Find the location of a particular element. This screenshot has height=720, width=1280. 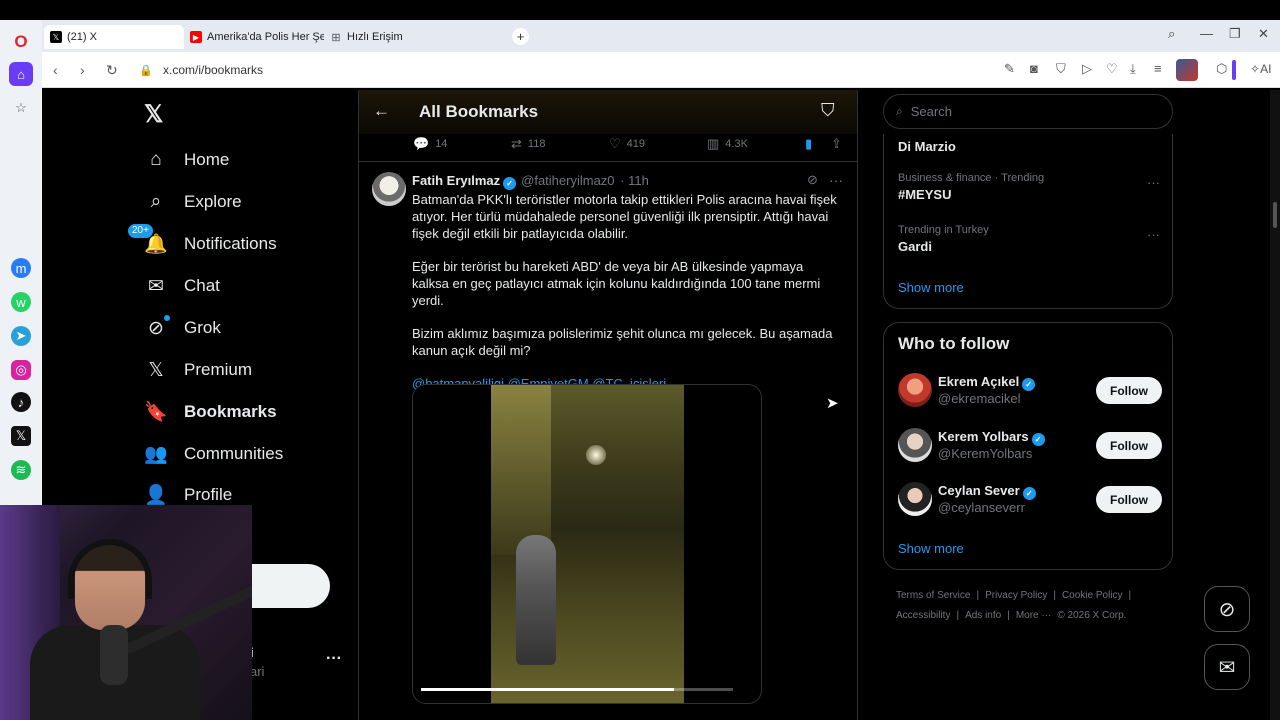

spotify-icon: ≋ is located at coordinates (21, 470).